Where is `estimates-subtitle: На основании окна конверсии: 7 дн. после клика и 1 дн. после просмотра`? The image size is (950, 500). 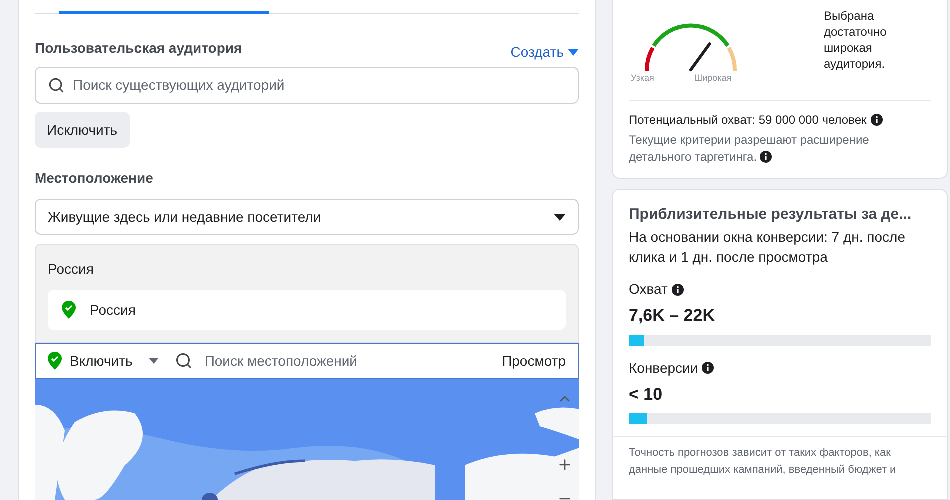 estimates-subtitle: На основании окна конверсии: 7 дн. после клика и 1 дн. после просмотра is located at coordinates (767, 247).